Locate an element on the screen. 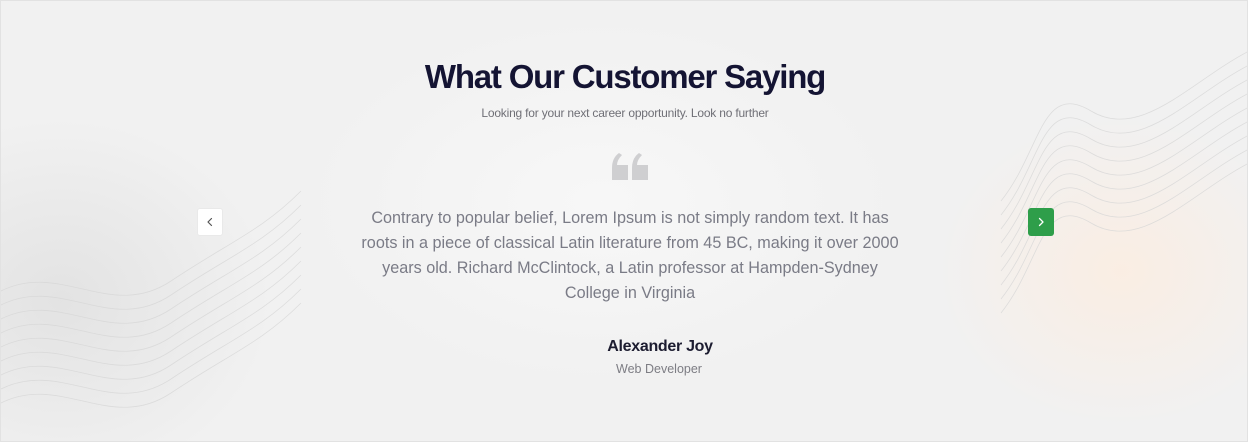  chevron-left-icon is located at coordinates (210, 222).